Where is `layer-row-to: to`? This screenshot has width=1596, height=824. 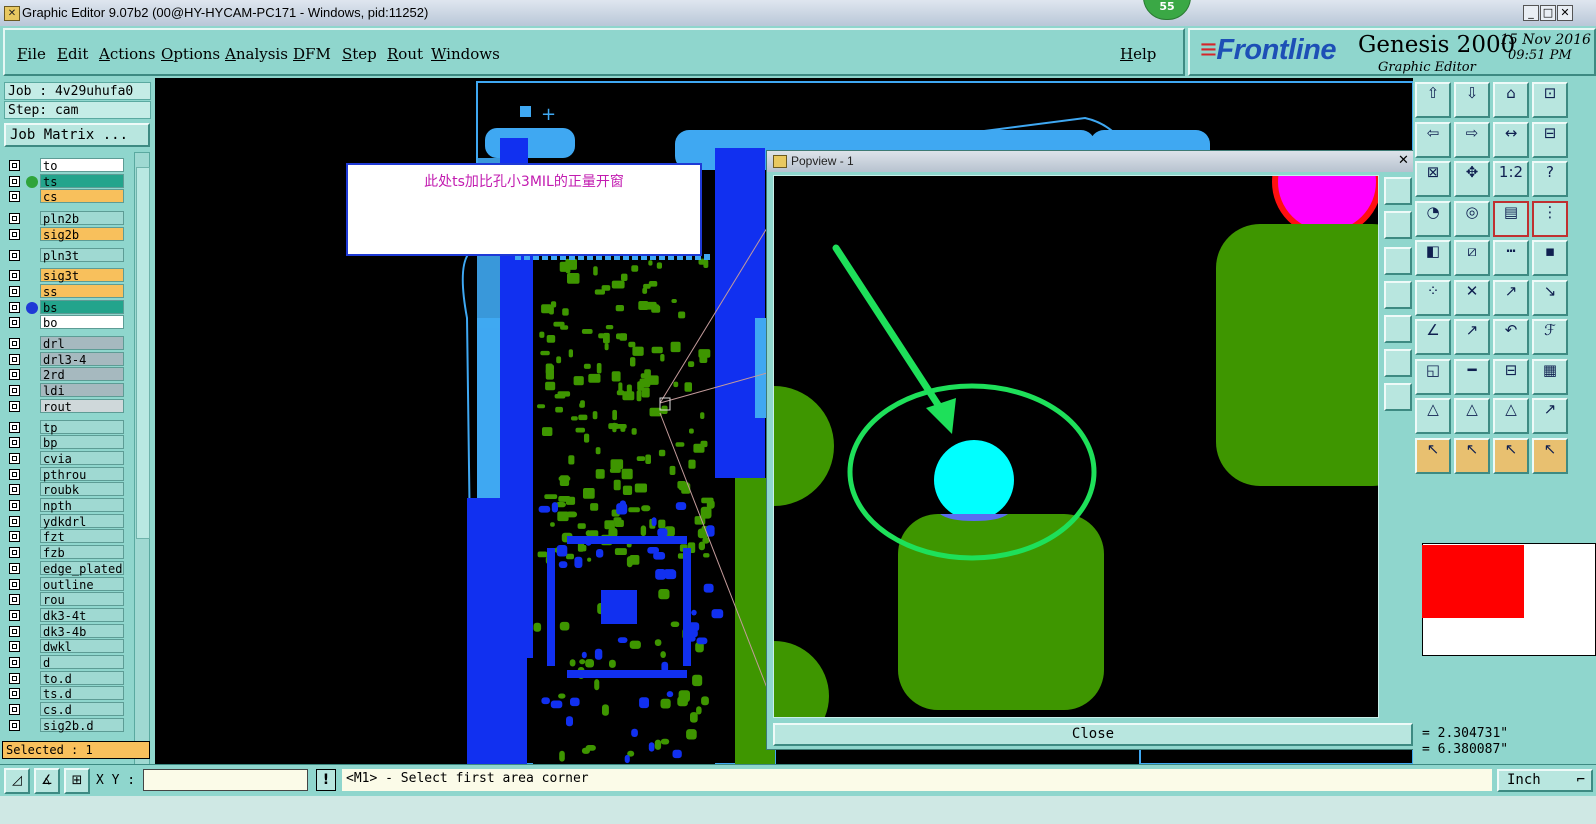 layer-row-to: to is located at coordinates (64, 165).